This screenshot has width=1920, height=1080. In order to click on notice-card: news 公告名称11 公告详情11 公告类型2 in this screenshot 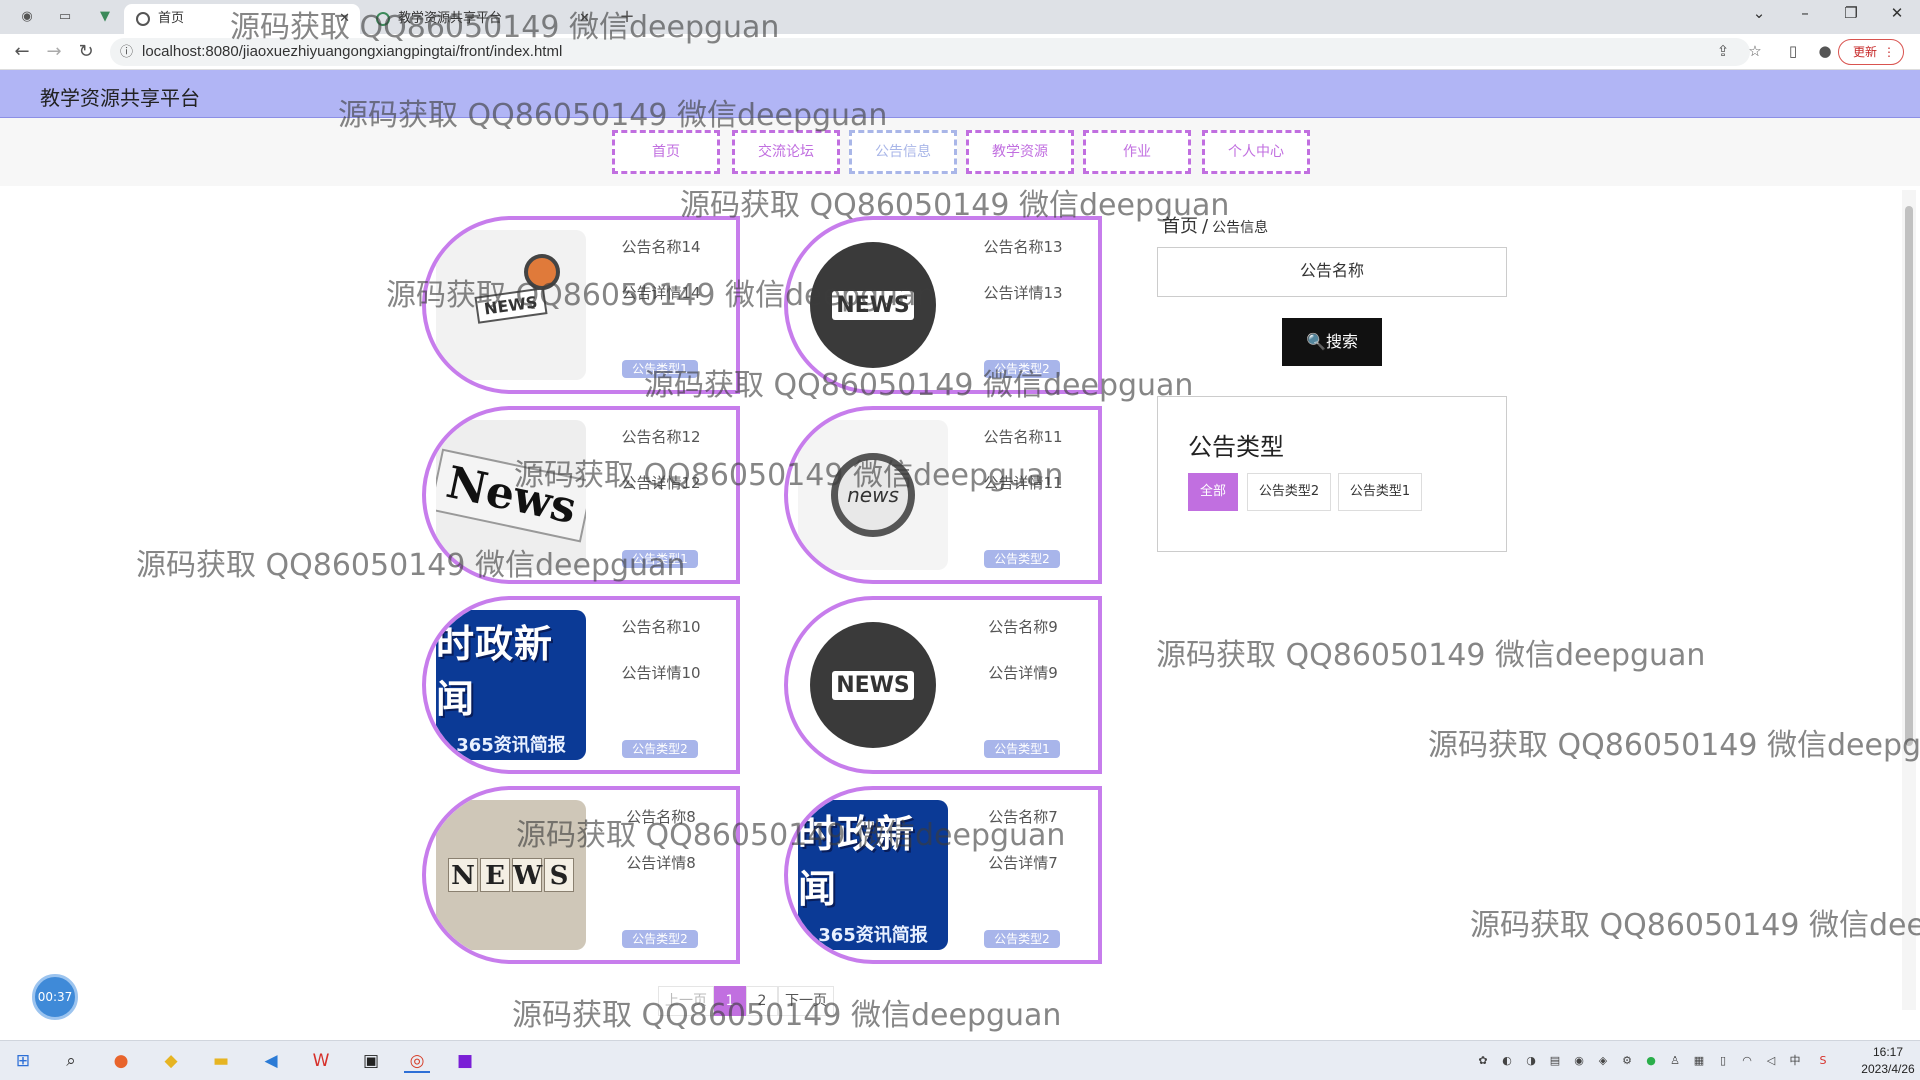, I will do `click(943, 495)`.